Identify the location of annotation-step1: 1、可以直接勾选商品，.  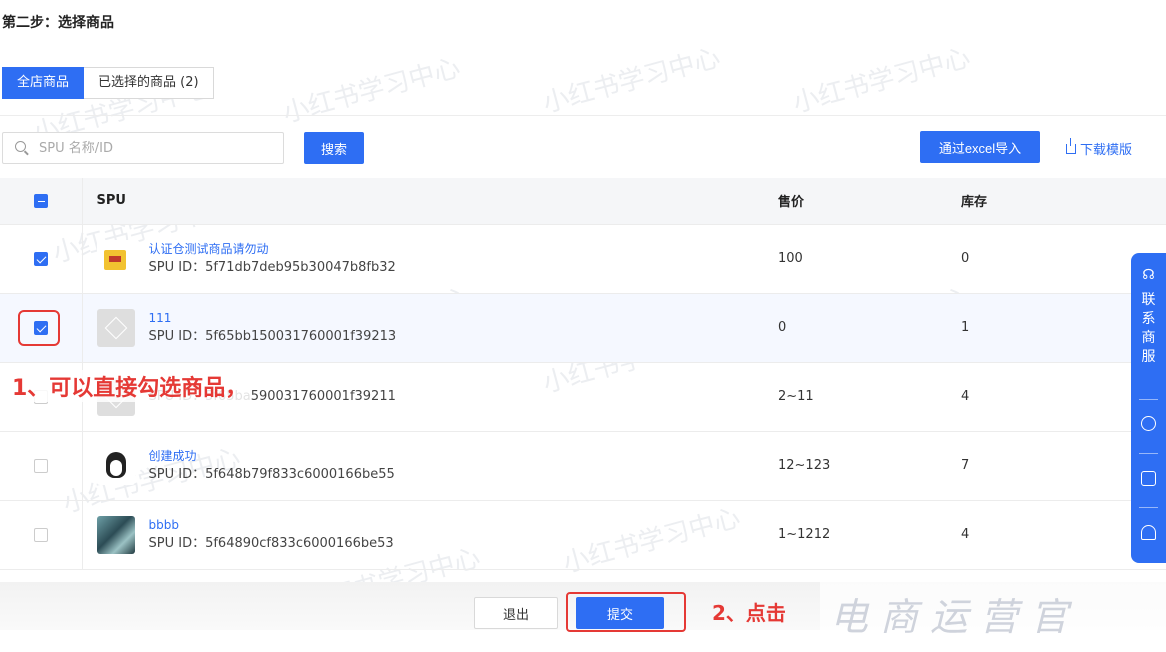
(130, 386).